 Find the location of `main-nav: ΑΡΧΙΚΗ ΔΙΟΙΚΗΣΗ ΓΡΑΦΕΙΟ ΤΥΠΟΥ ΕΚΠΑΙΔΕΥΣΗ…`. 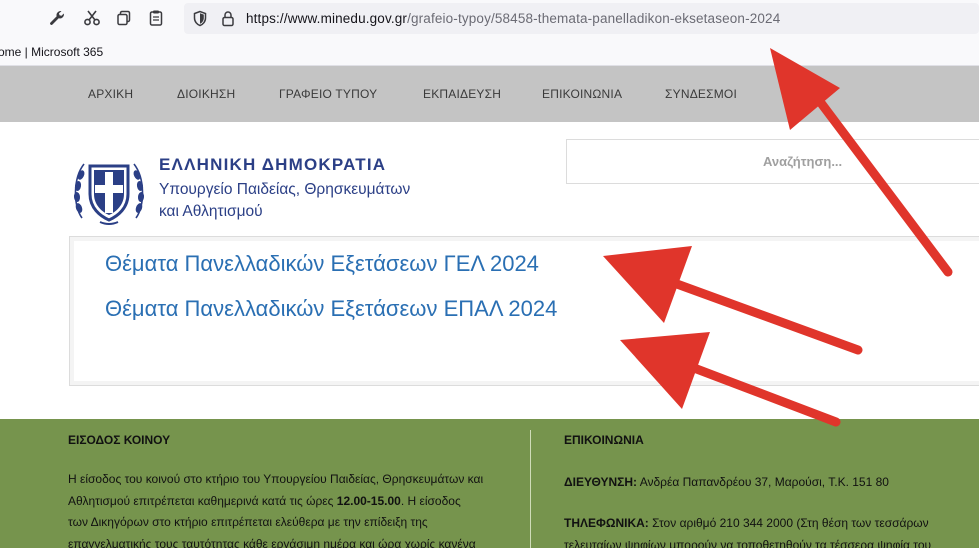

main-nav: ΑΡΧΙΚΗ ΔΙΟΙΚΗΣΗ ΓΡΑΦΕΙΟ ΤΥΠΟΥ ΕΚΠΑΙΔΕΥΣΗ… is located at coordinates (489, 94).